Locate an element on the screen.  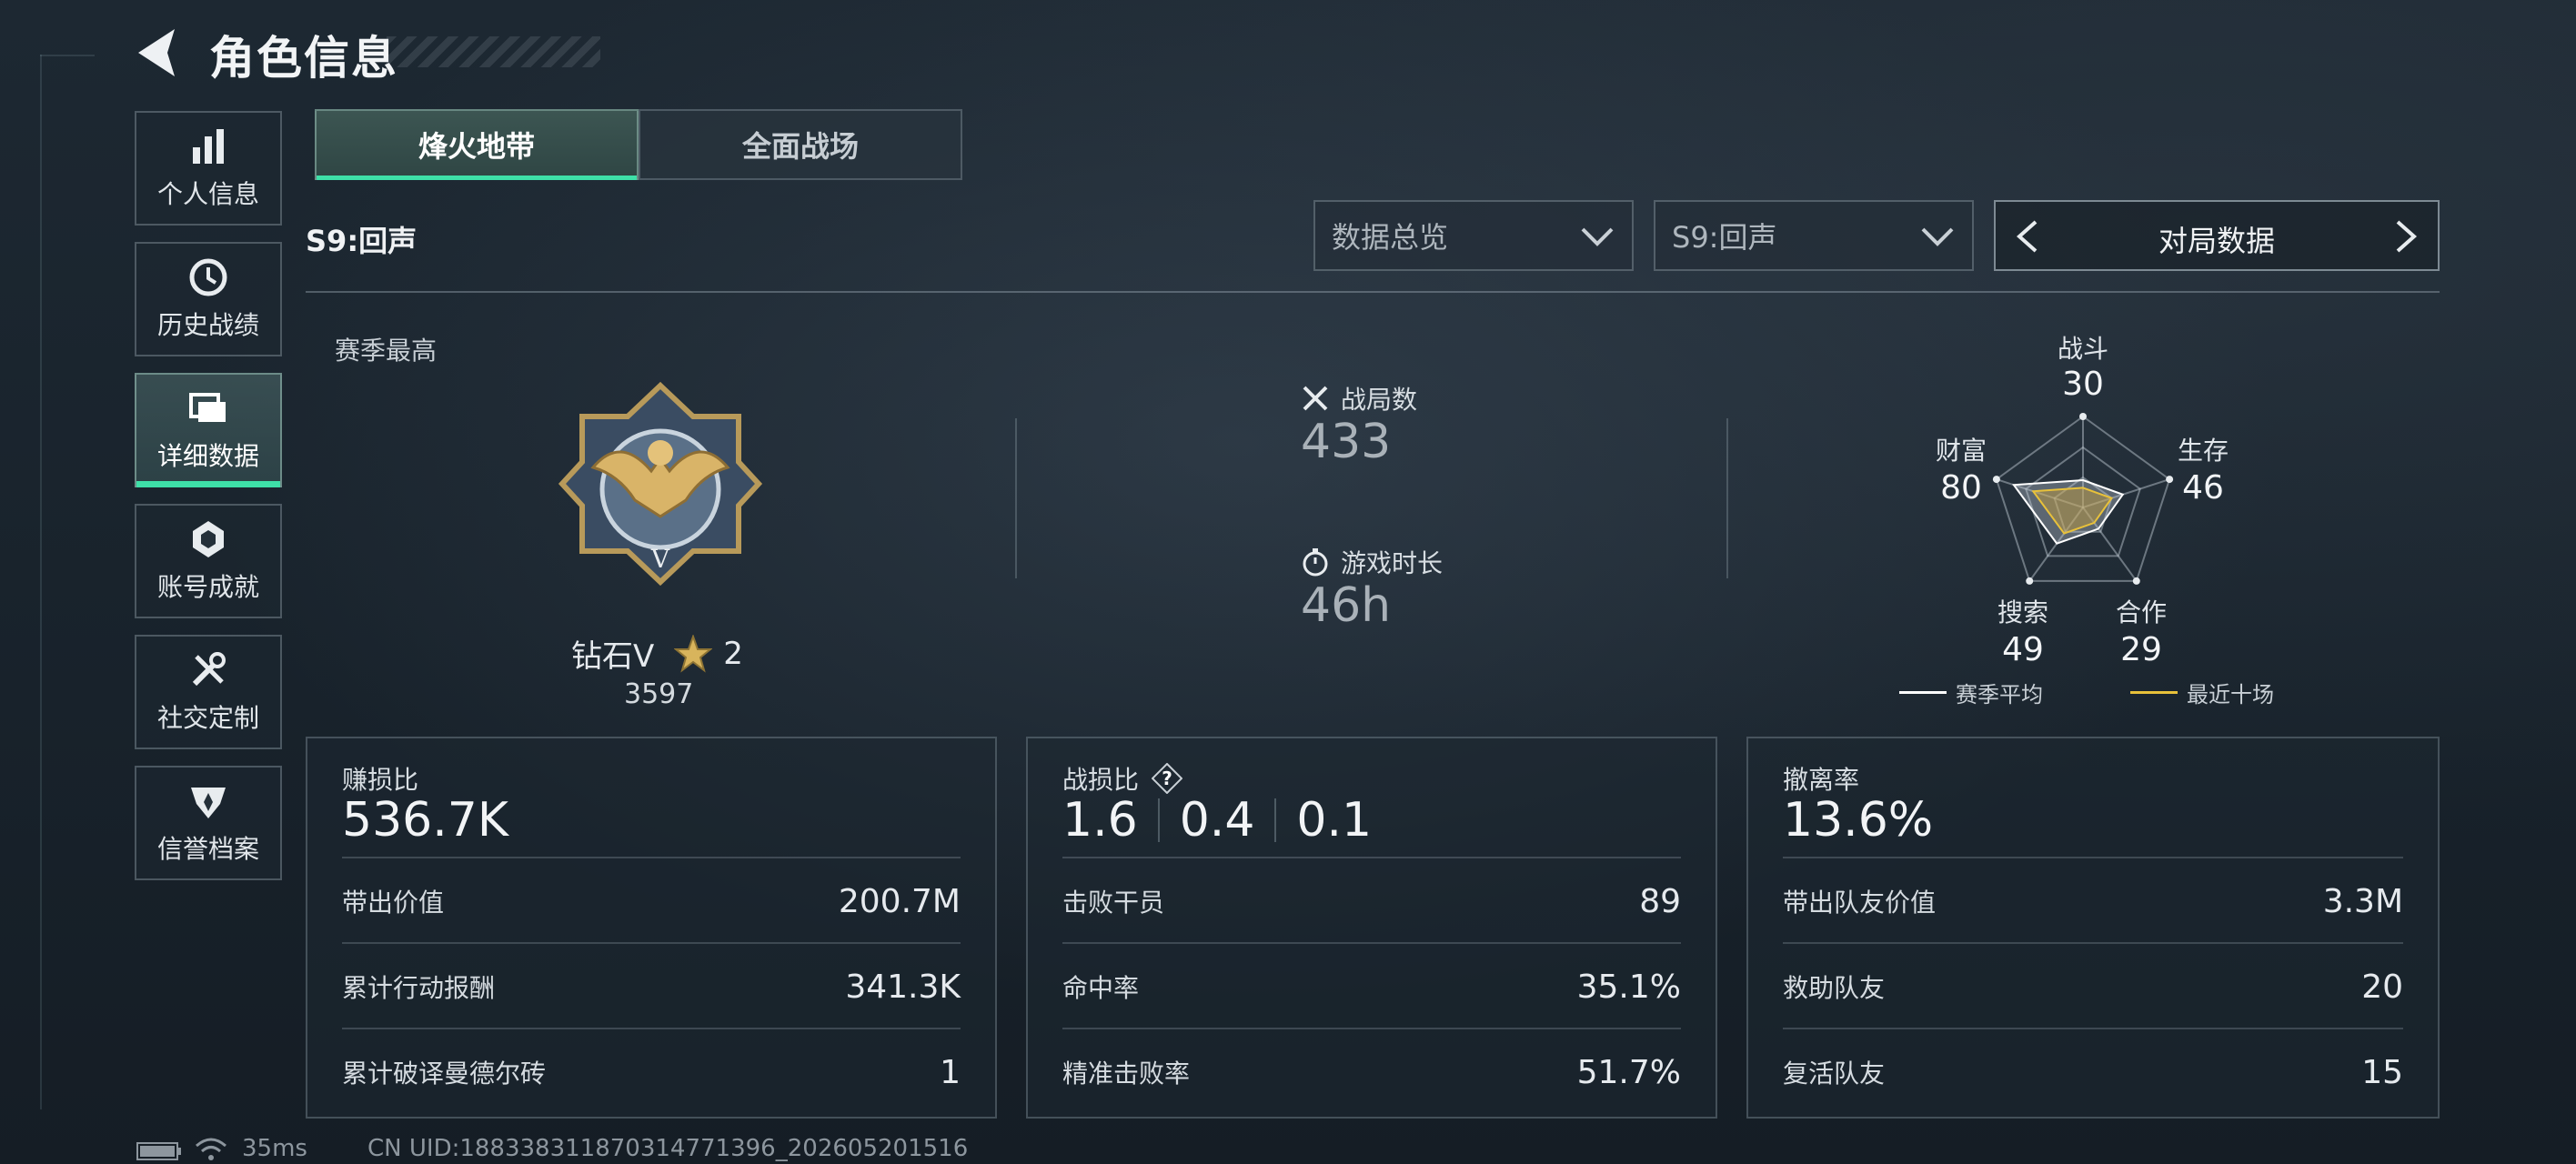
stat-row-value: 200.7M is located at coordinates (899, 901).